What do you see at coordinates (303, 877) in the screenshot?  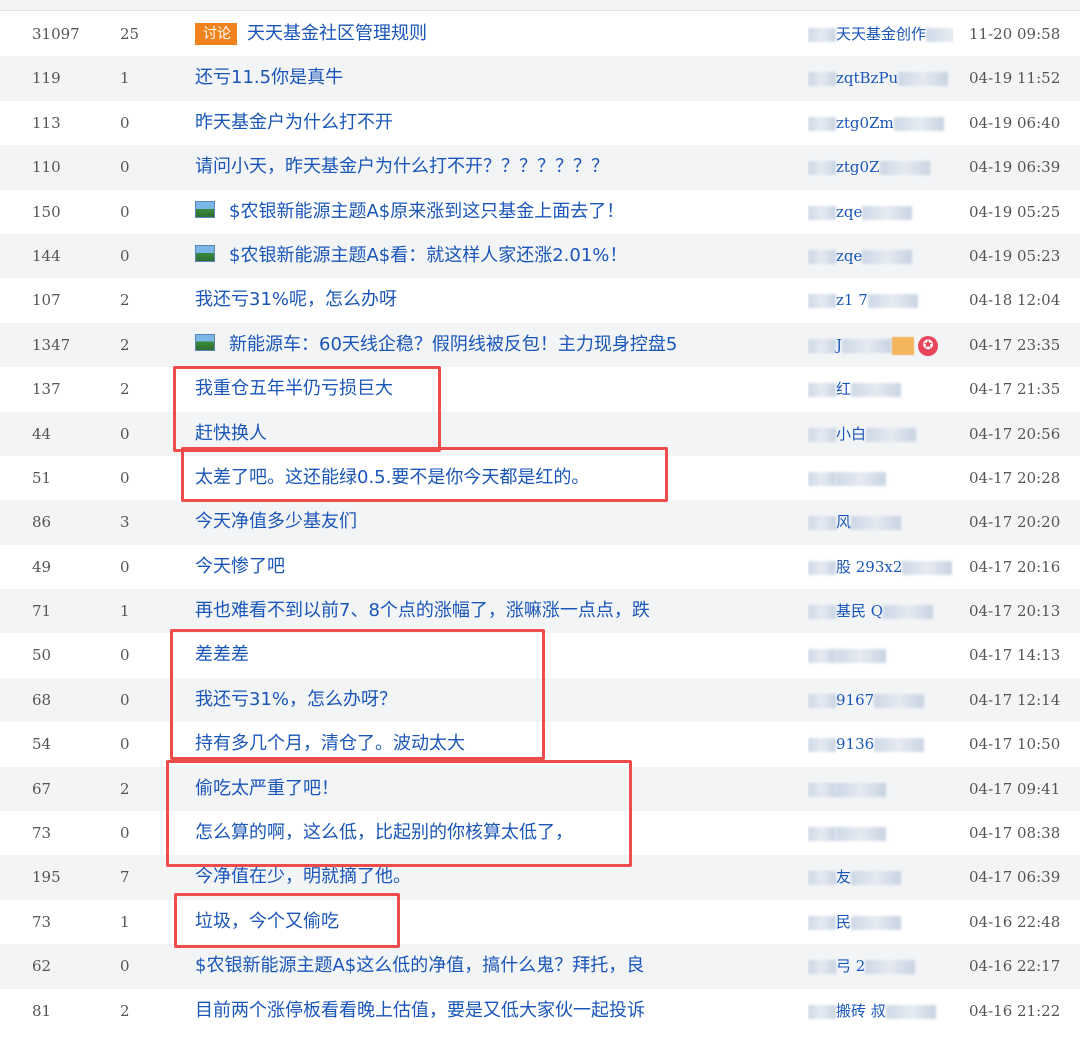 I see `post-title-text: 今净值在少，明就摘了他。` at bounding box center [303, 877].